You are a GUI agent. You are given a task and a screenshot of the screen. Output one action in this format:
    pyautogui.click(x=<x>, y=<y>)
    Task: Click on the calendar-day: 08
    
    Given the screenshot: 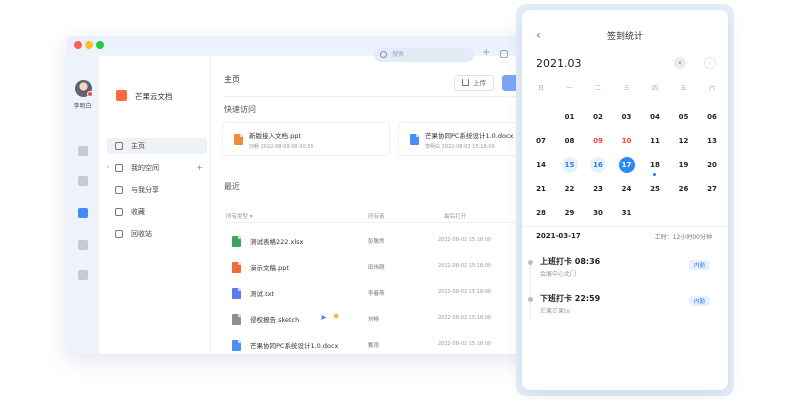 What is the action you would take?
    pyautogui.click(x=570, y=141)
    